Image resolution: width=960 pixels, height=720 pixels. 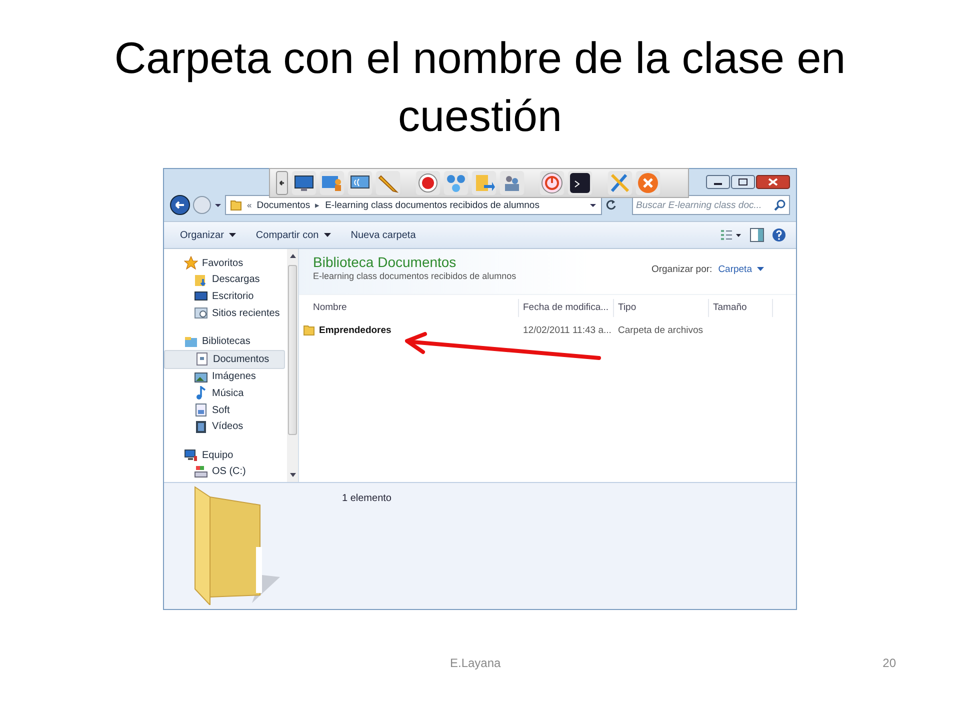 What do you see at coordinates (620, 183) in the screenshot?
I see `tools-icon` at bounding box center [620, 183].